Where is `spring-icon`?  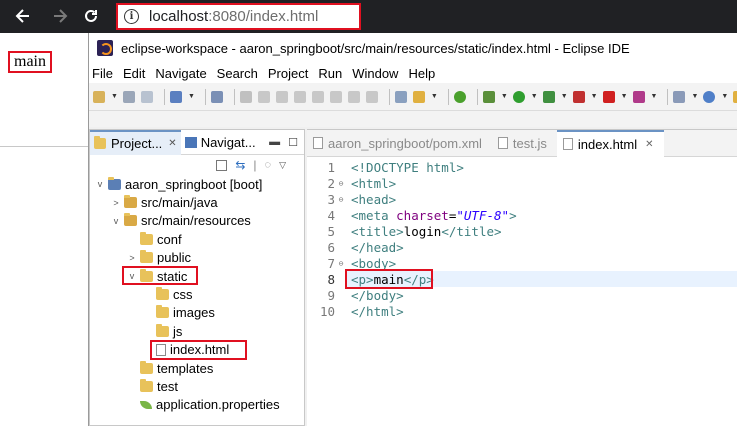 spring-icon is located at coordinates (418, 96).